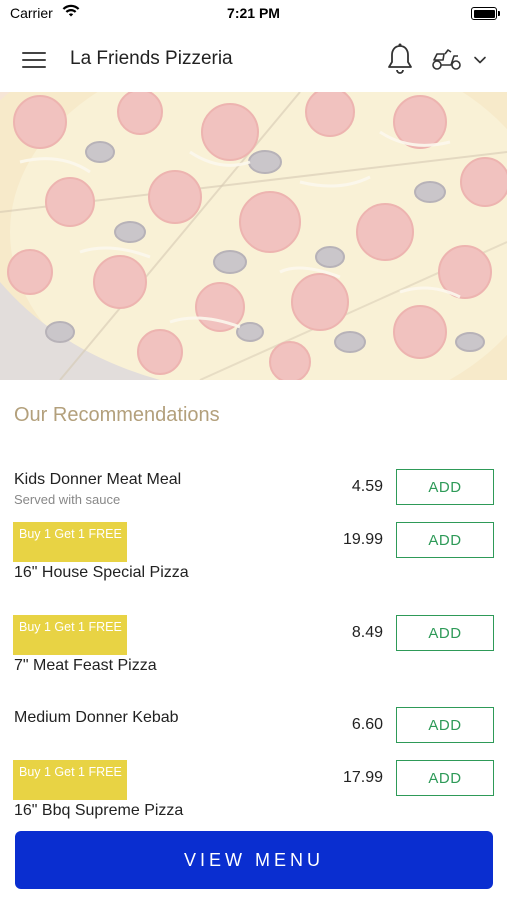 This screenshot has height=900, width=507. I want to click on clock: 7:21 PM, so click(253, 13).